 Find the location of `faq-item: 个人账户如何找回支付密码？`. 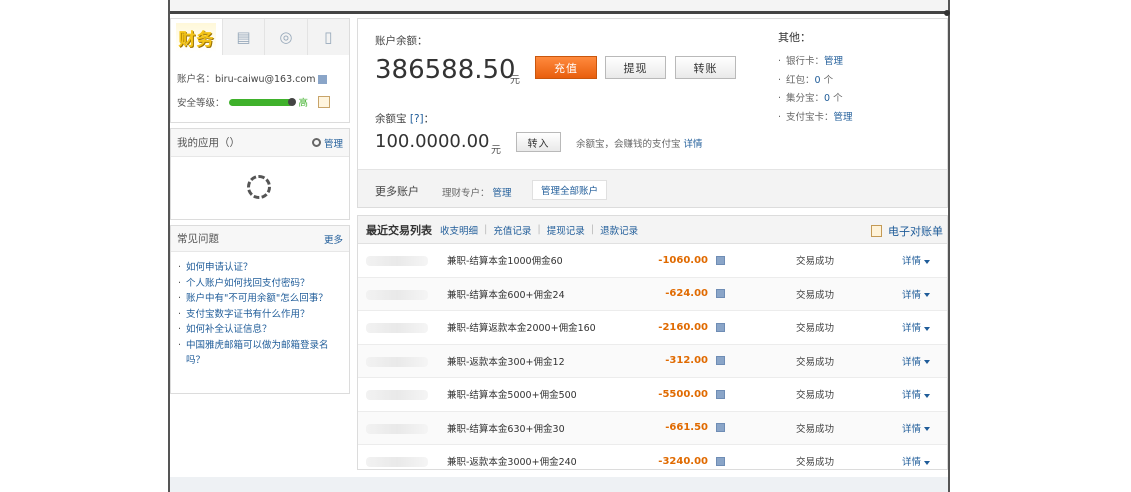

faq-item: 个人账户如何找回支付密码？ is located at coordinates (260, 284).